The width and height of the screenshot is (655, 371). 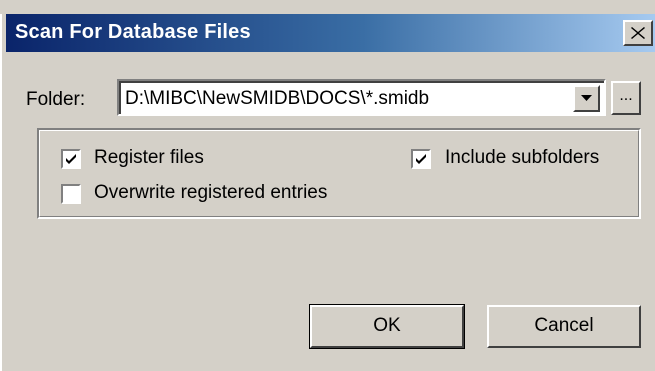 What do you see at coordinates (3, 192) in the screenshot?
I see `window-edge` at bounding box center [3, 192].